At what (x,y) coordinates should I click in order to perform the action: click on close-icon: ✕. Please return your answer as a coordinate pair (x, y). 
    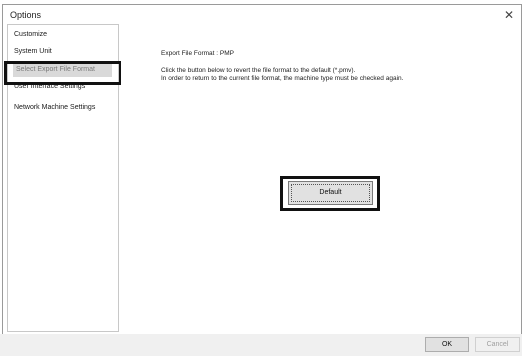
    Looking at the image, I should click on (509, 15).